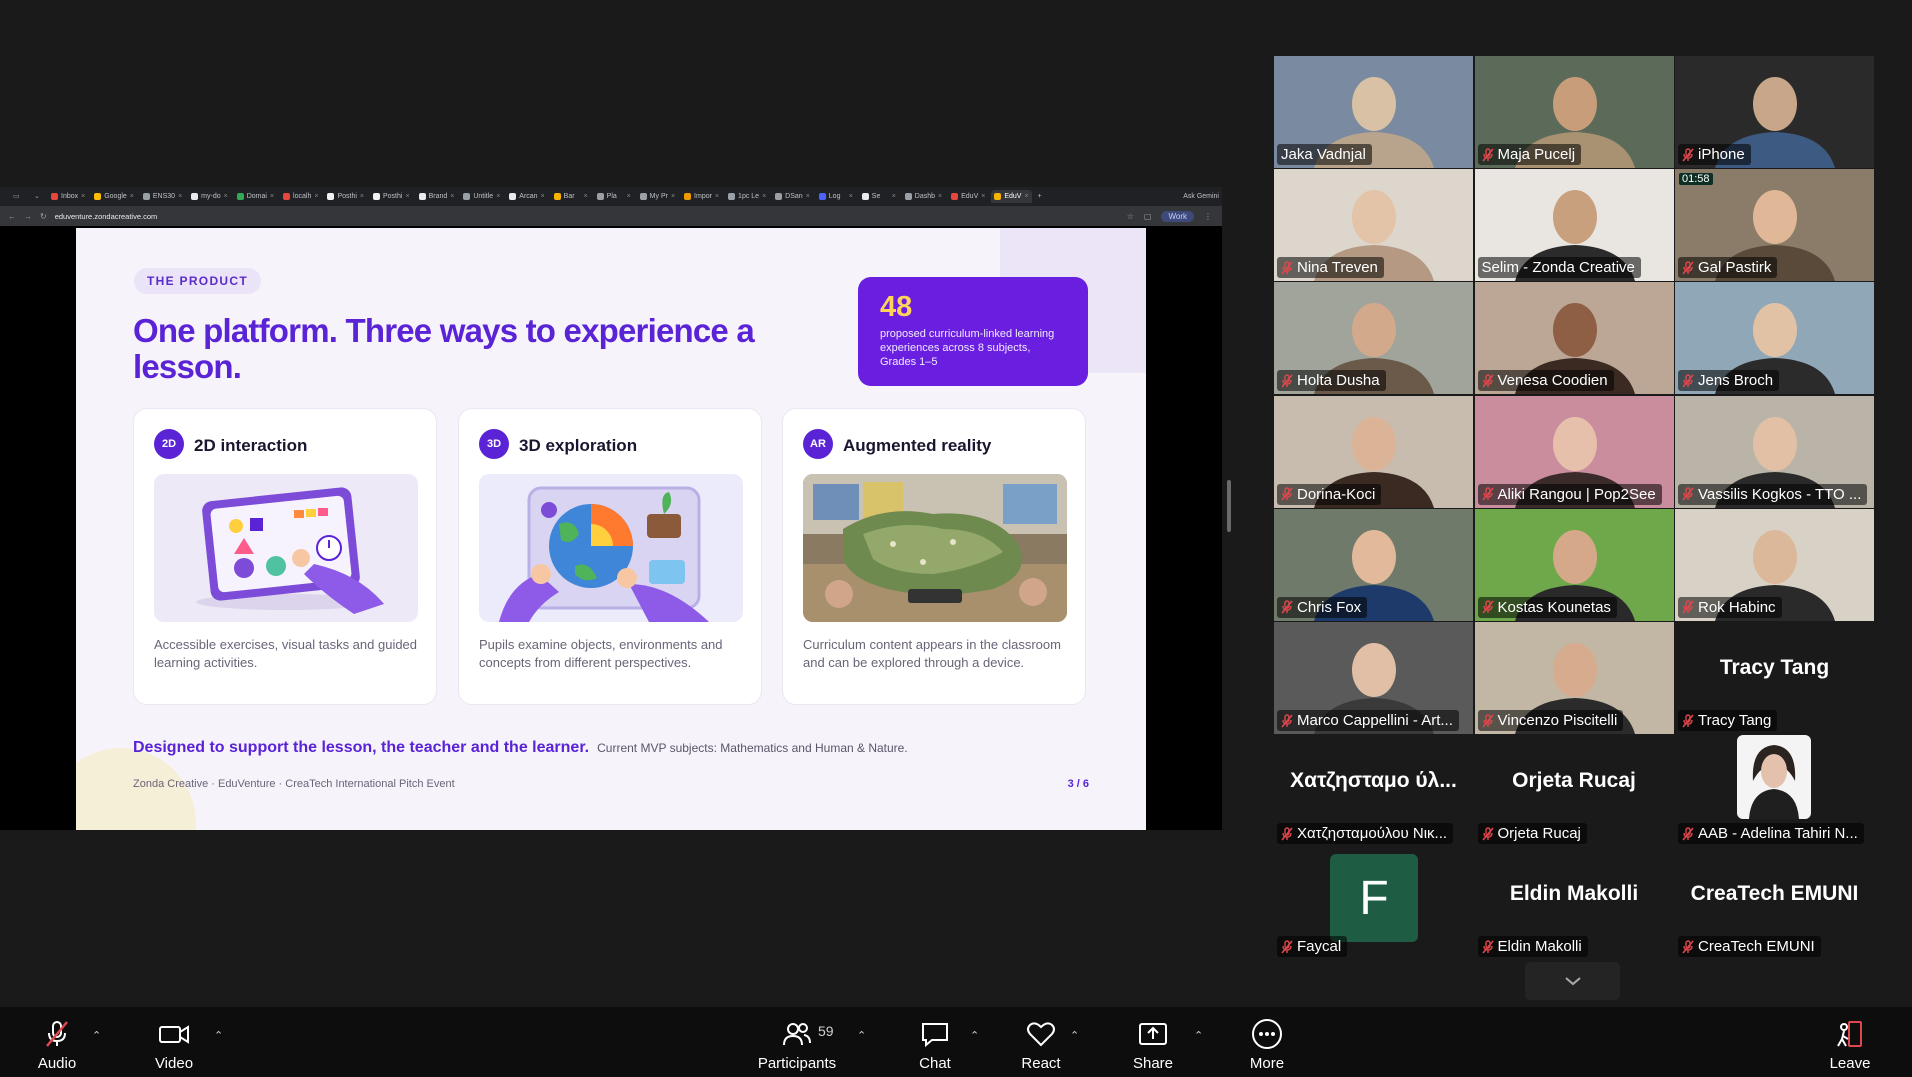  What do you see at coordinates (1373, 564) in the screenshot?
I see `participant-tile: Chris Fox` at bounding box center [1373, 564].